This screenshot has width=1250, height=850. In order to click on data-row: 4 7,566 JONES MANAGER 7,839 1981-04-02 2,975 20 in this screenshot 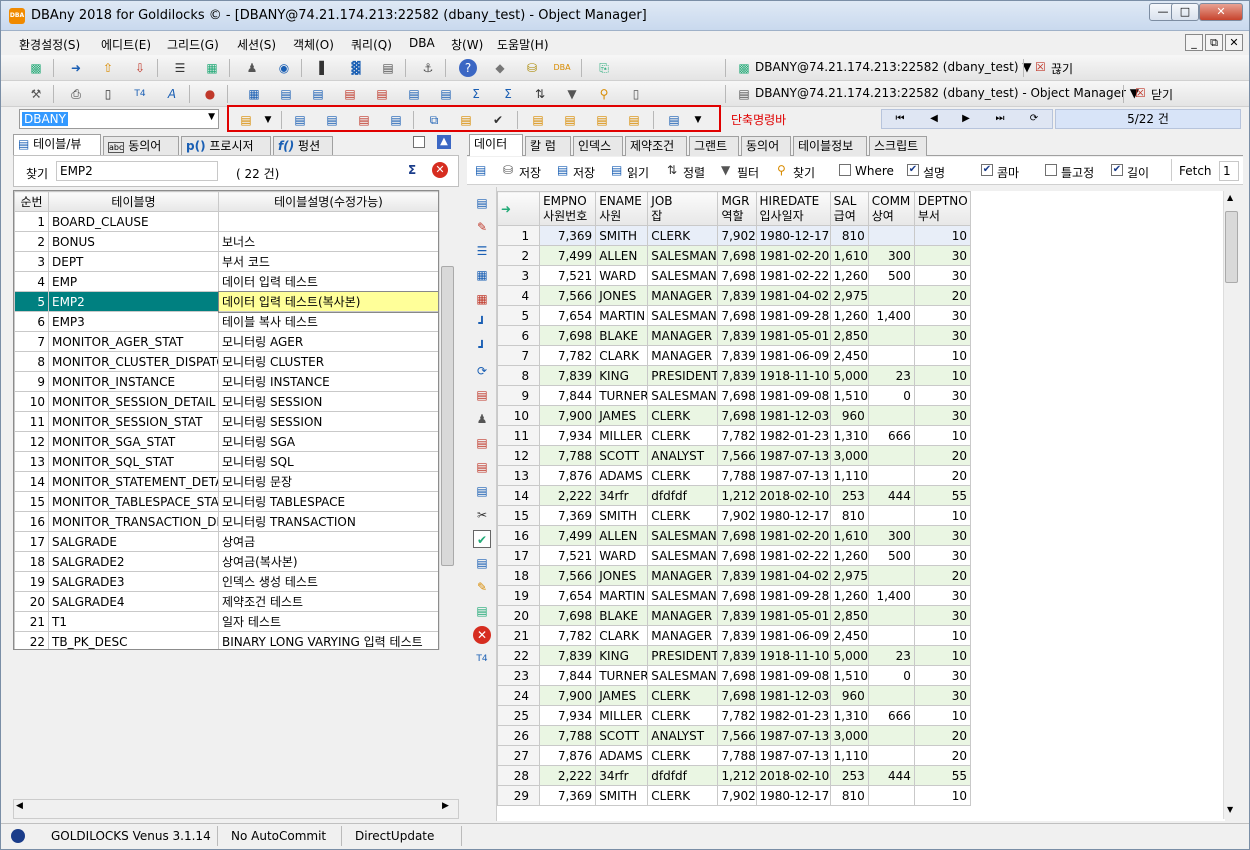, I will do `click(734, 295)`.